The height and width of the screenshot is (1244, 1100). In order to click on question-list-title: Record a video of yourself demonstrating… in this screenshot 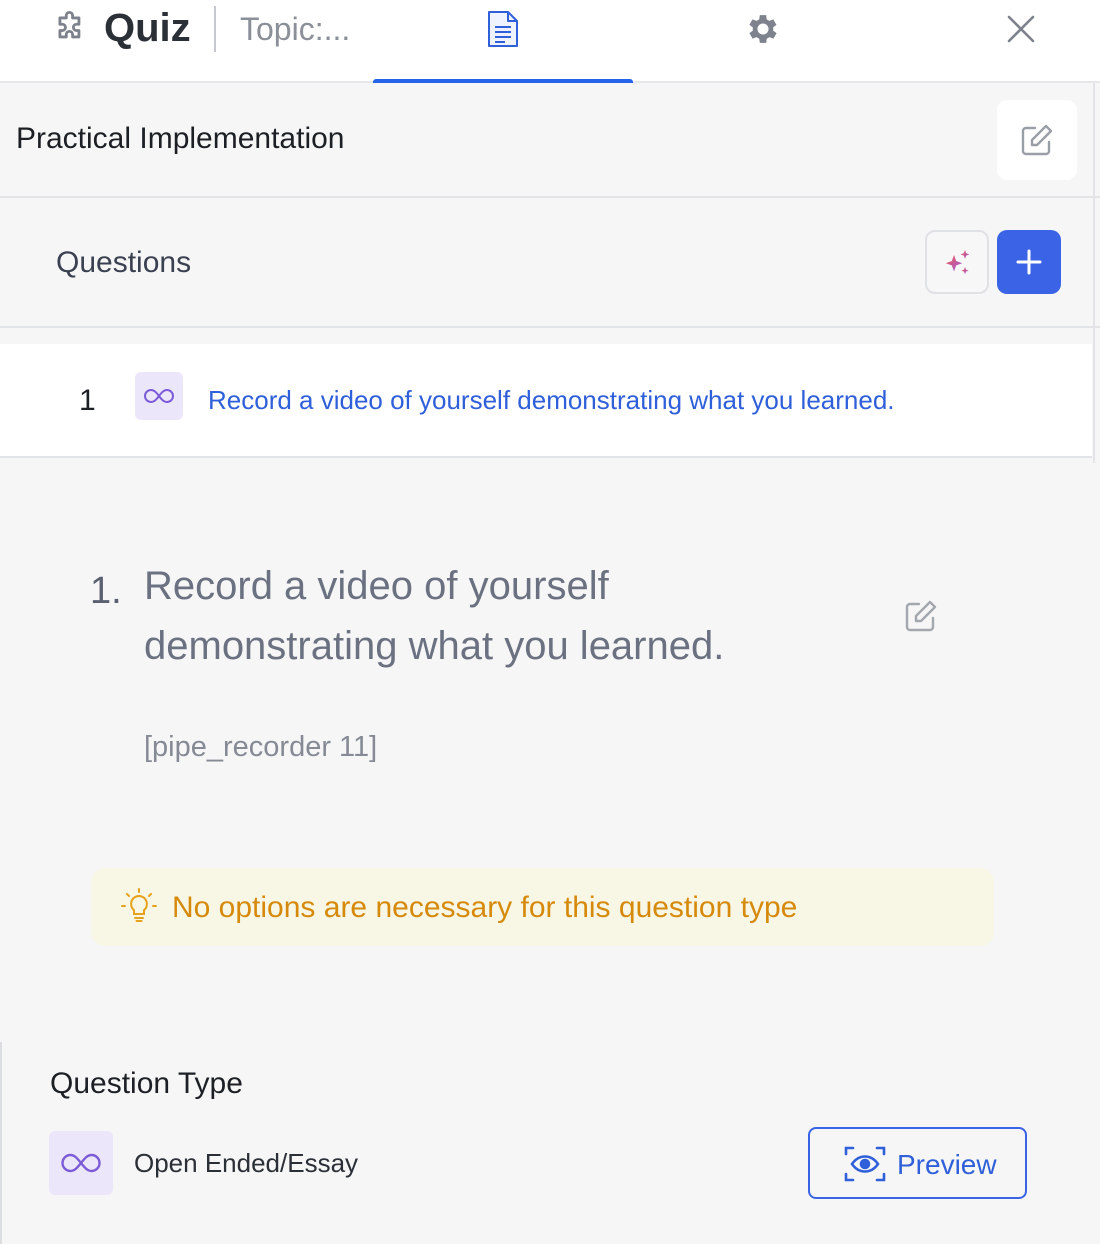, I will do `click(551, 400)`.